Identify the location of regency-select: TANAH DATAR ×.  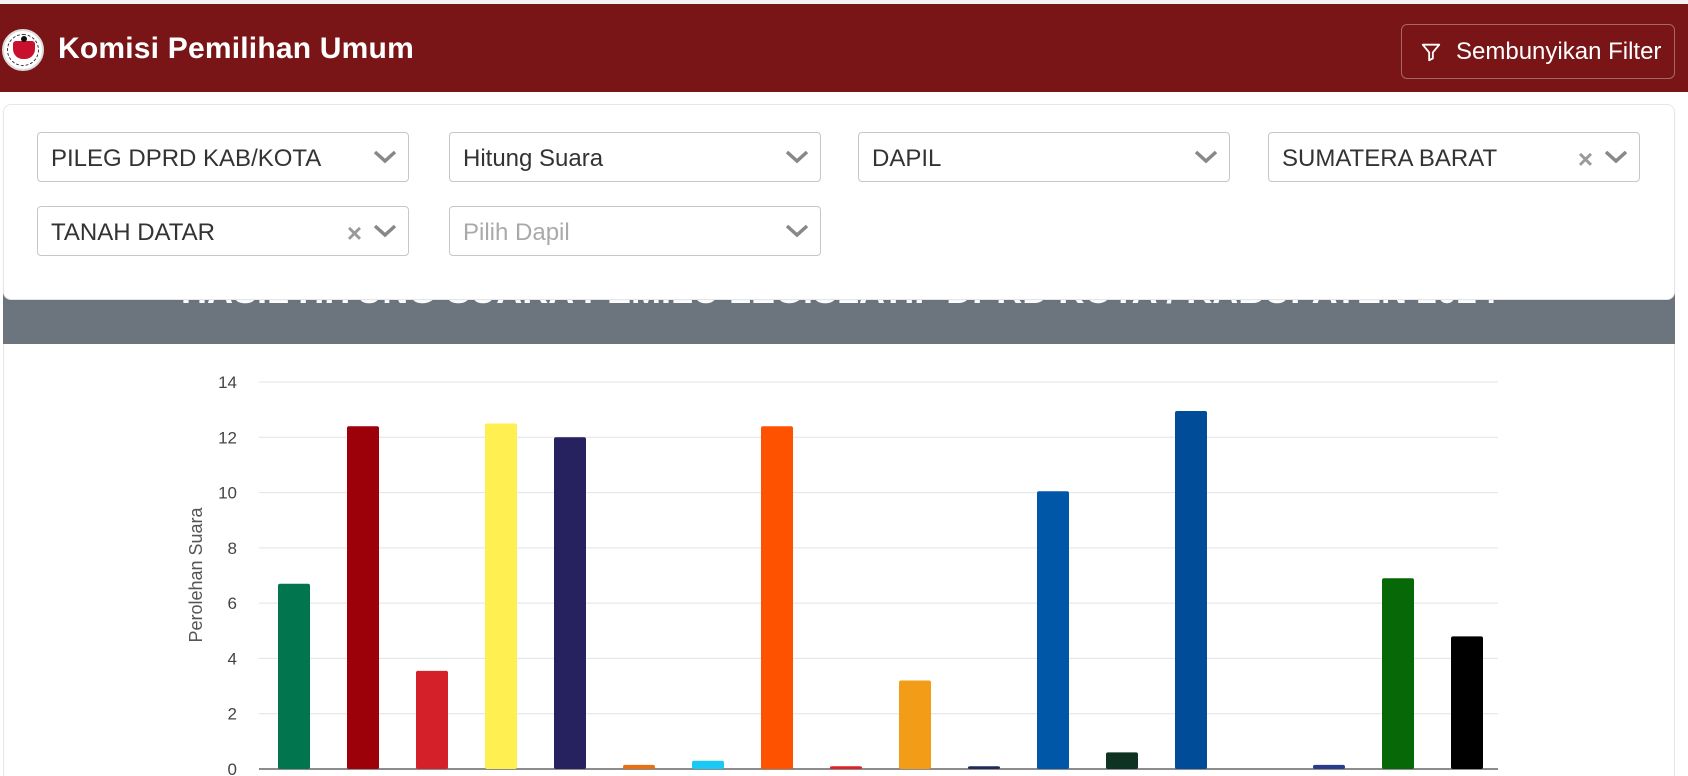
(223, 231).